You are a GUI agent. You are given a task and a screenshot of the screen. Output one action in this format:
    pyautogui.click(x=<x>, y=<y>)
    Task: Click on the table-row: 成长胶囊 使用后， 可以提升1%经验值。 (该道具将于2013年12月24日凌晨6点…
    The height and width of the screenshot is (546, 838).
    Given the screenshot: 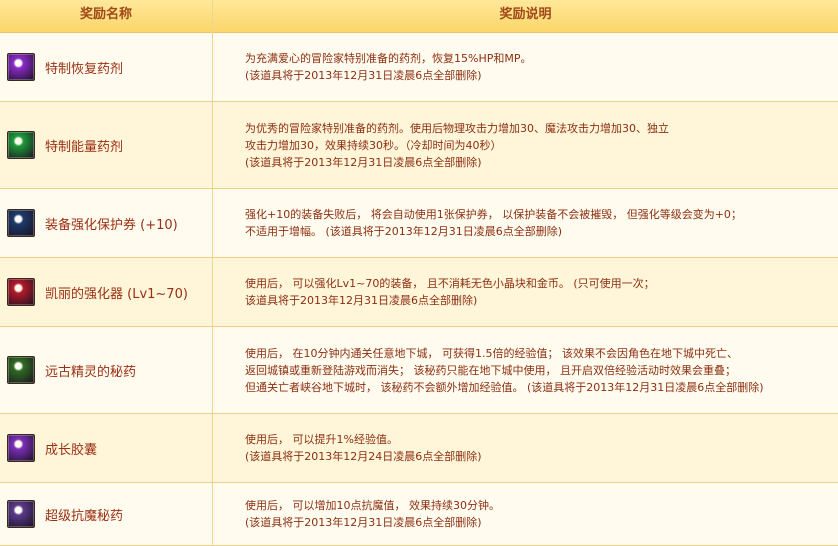 What is the action you would take?
    pyautogui.click(x=419, y=448)
    